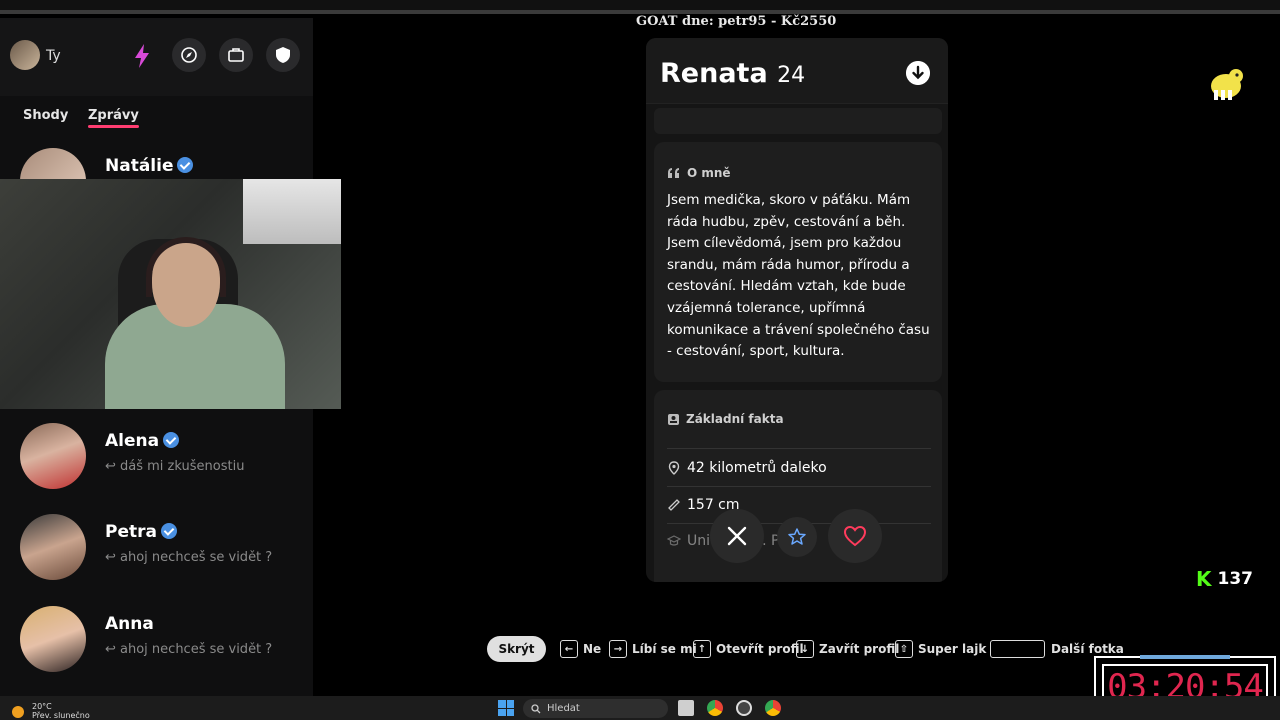  Describe the element at coordinates (904, 649) in the screenshot. I see `shift-key-icon: ⇧` at that location.